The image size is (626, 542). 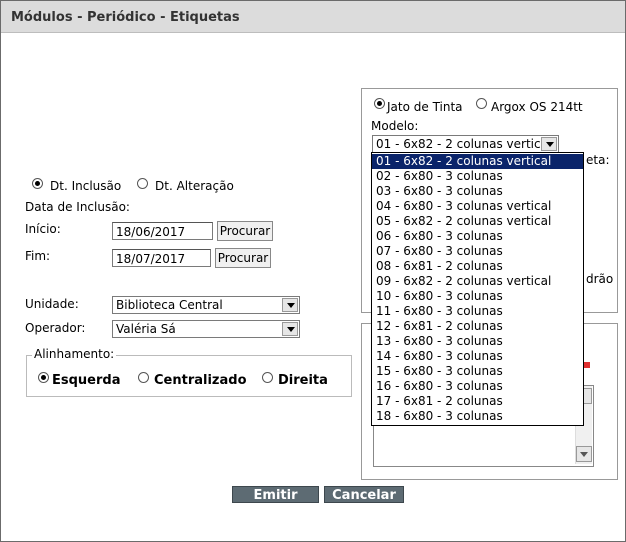 What do you see at coordinates (43, 229) in the screenshot?
I see `inicio-label: Início:` at bounding box center [43, 229].